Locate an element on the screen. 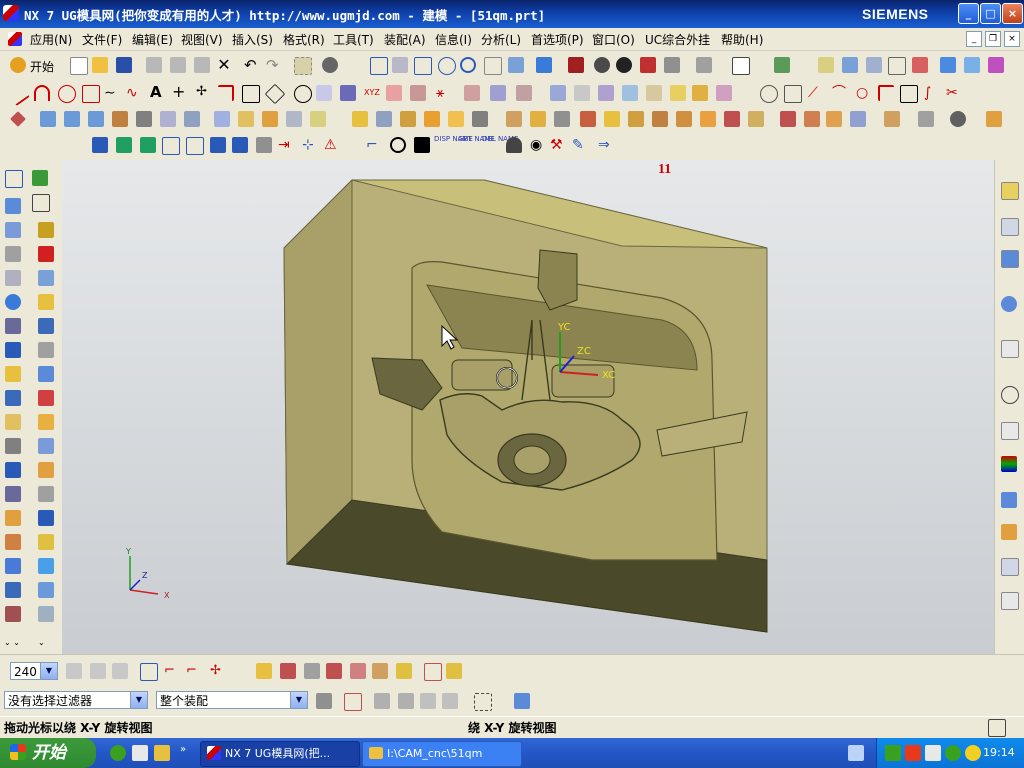 This screenshot has width=1024, height=768. angle-icon is located at coordinates (46, 494).